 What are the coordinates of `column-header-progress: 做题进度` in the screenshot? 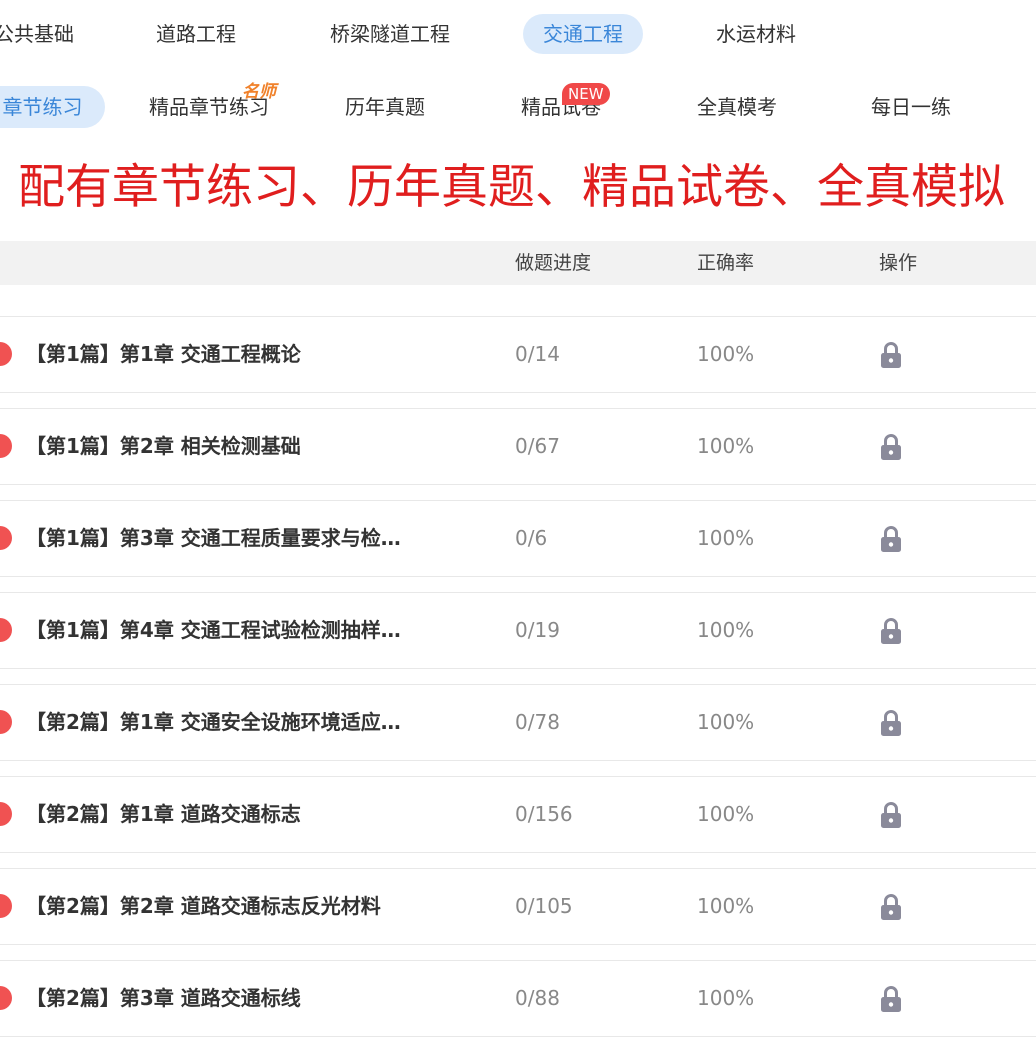 It's located at (553, 263).